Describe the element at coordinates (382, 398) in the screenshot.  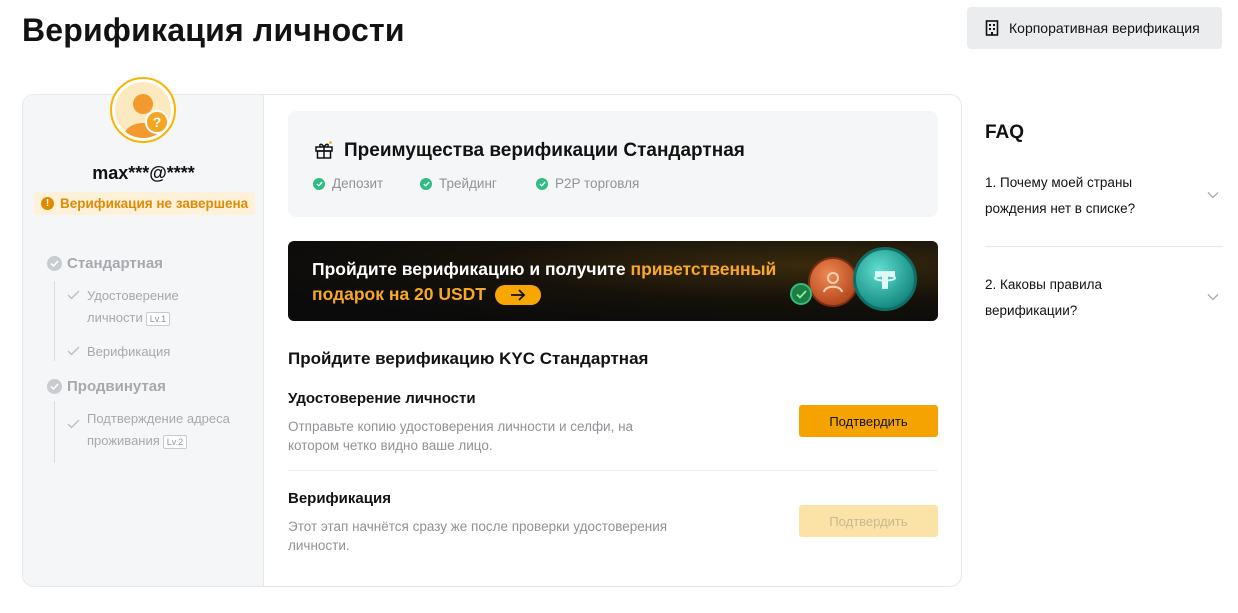
I see `kyc-item-id-title: Удостоверение личности` at that location.